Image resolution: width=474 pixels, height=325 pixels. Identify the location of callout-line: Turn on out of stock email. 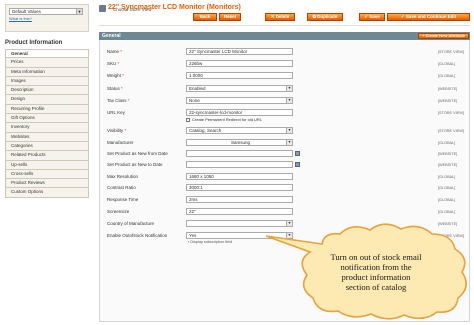
(376, 257).